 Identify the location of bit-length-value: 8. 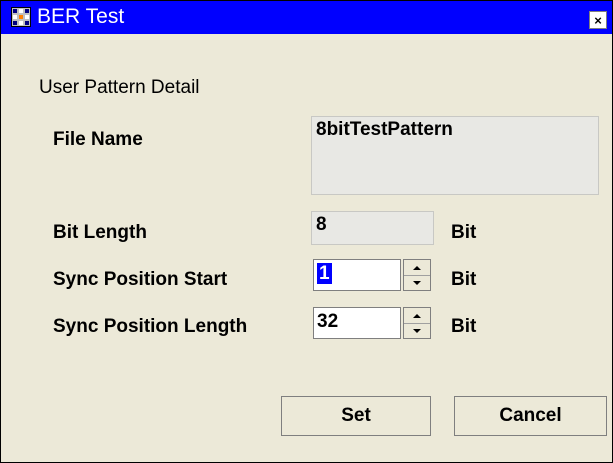
(321, 224).